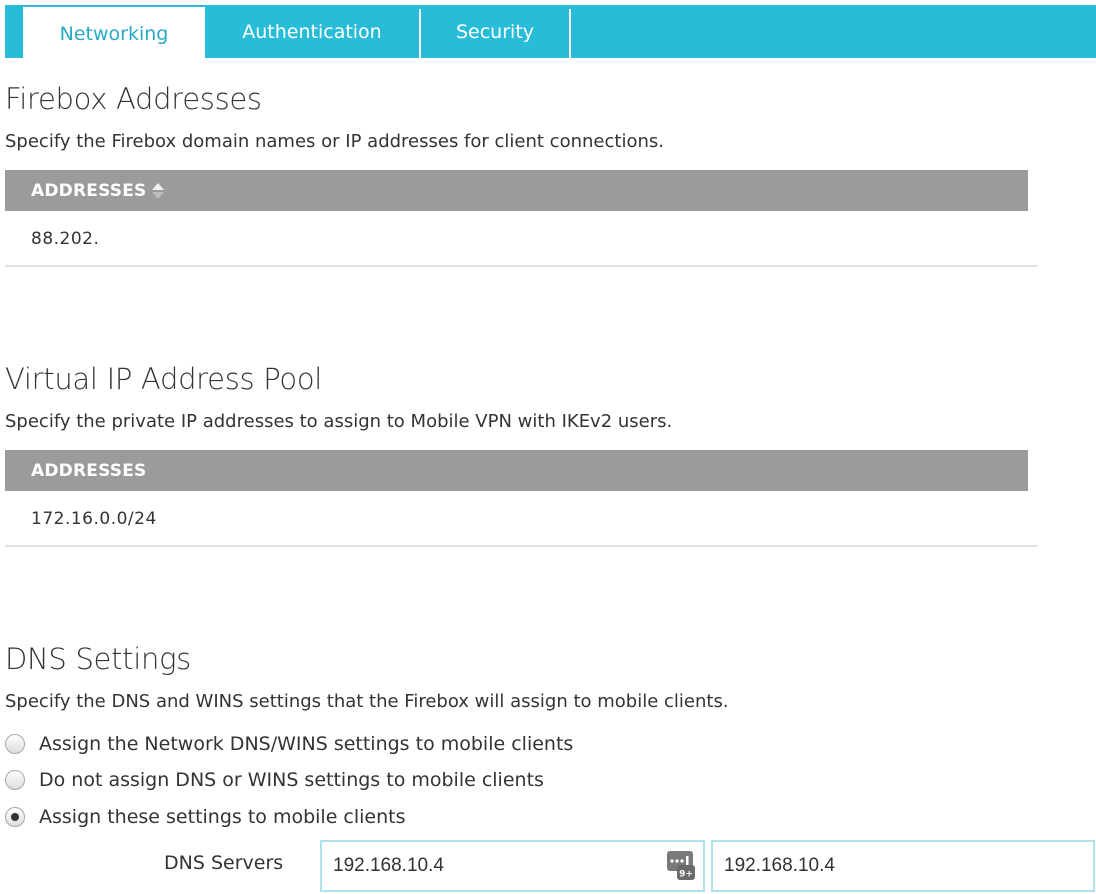 This screenshot has height=894, width=1096. What do you see at coordinates (516, 190) in the screenshot?
I see `firebox-addresses-table-header: ADDRESSES` at bounding box center [516, 190].